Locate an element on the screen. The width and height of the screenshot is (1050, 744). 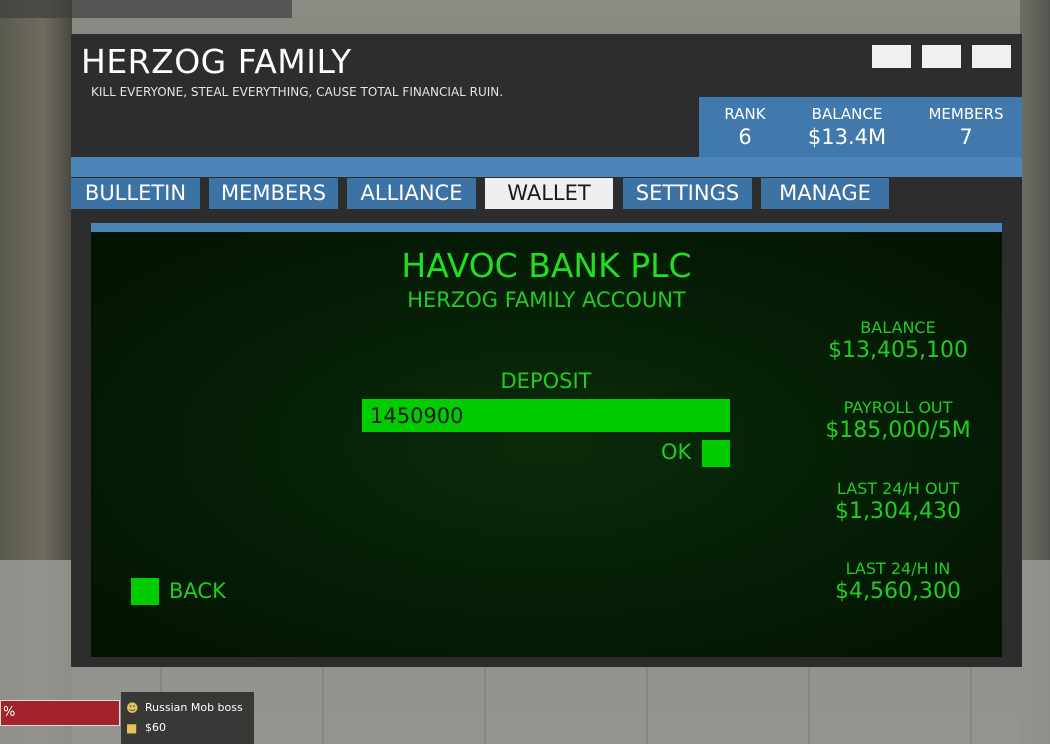
hud-role: Russian Mob boss is located at coordinates (194, 707).